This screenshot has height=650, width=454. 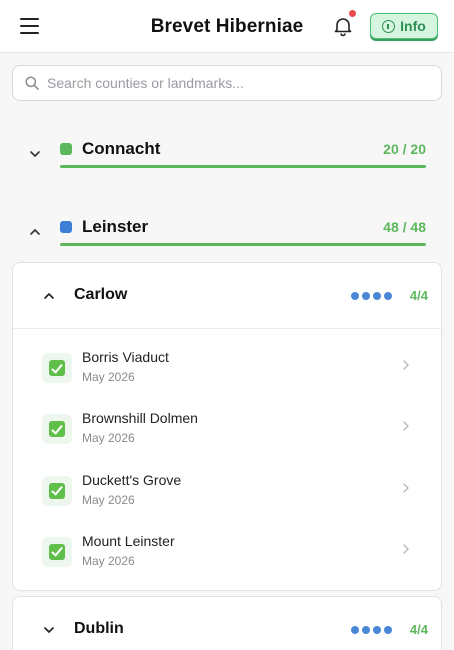 What do you see at coordinates (227, 295) in the screenshot?
I see `county-header: Carlow 4/4` at bounding box center [227, 295].